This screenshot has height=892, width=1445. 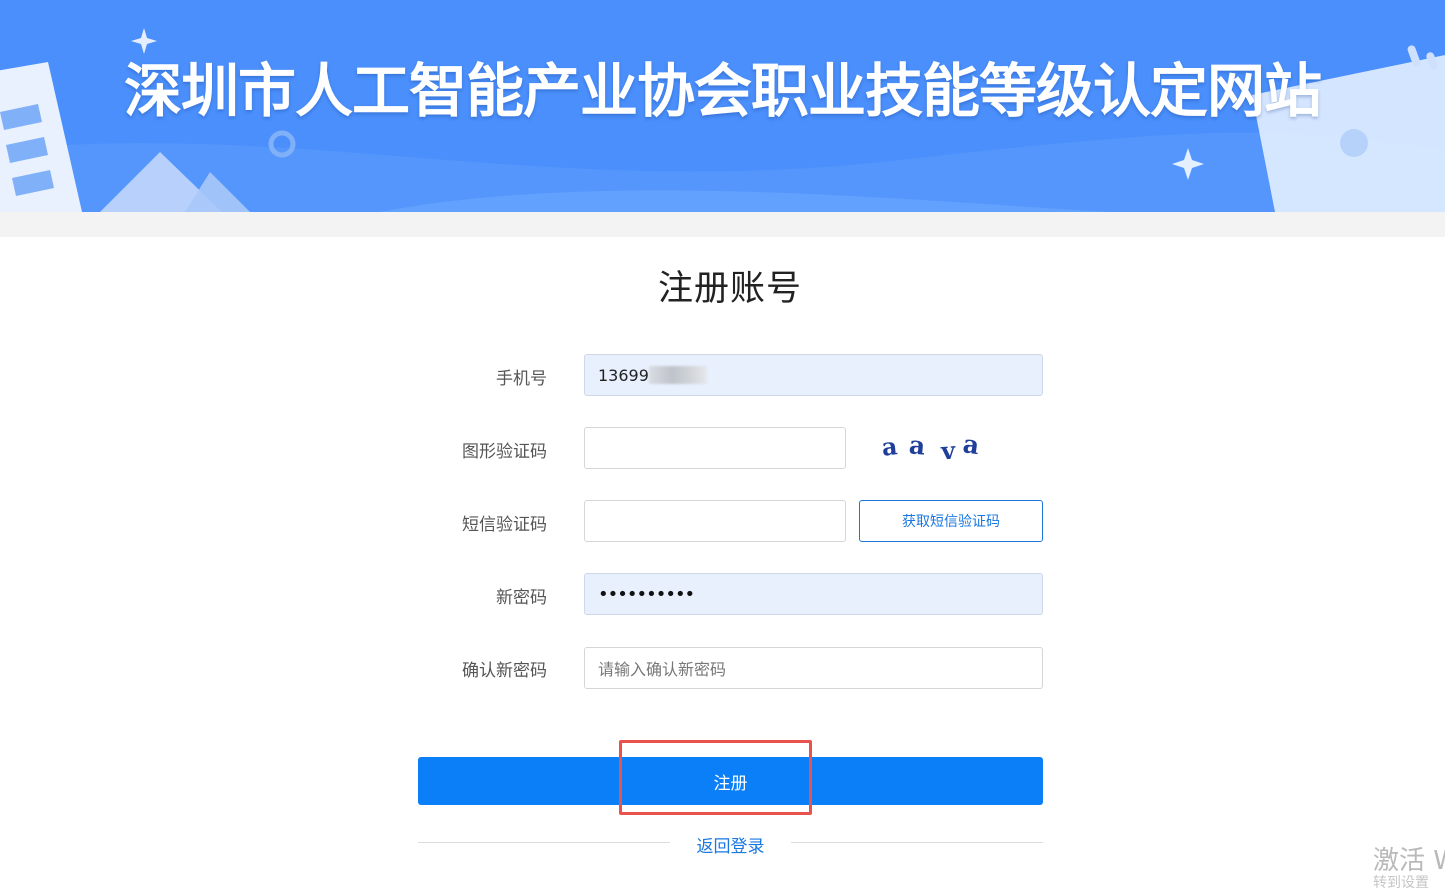 I want to click on captcha-image: a a v a, so click(x=935, y=447).